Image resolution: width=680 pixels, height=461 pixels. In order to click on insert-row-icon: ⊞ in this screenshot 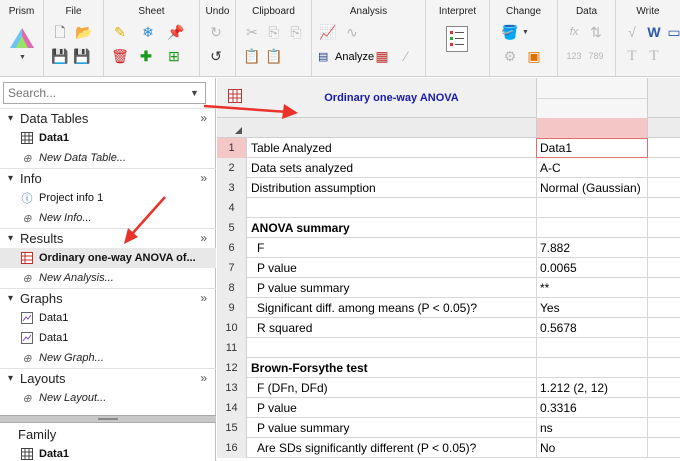, I will do `click(174, 56)`.